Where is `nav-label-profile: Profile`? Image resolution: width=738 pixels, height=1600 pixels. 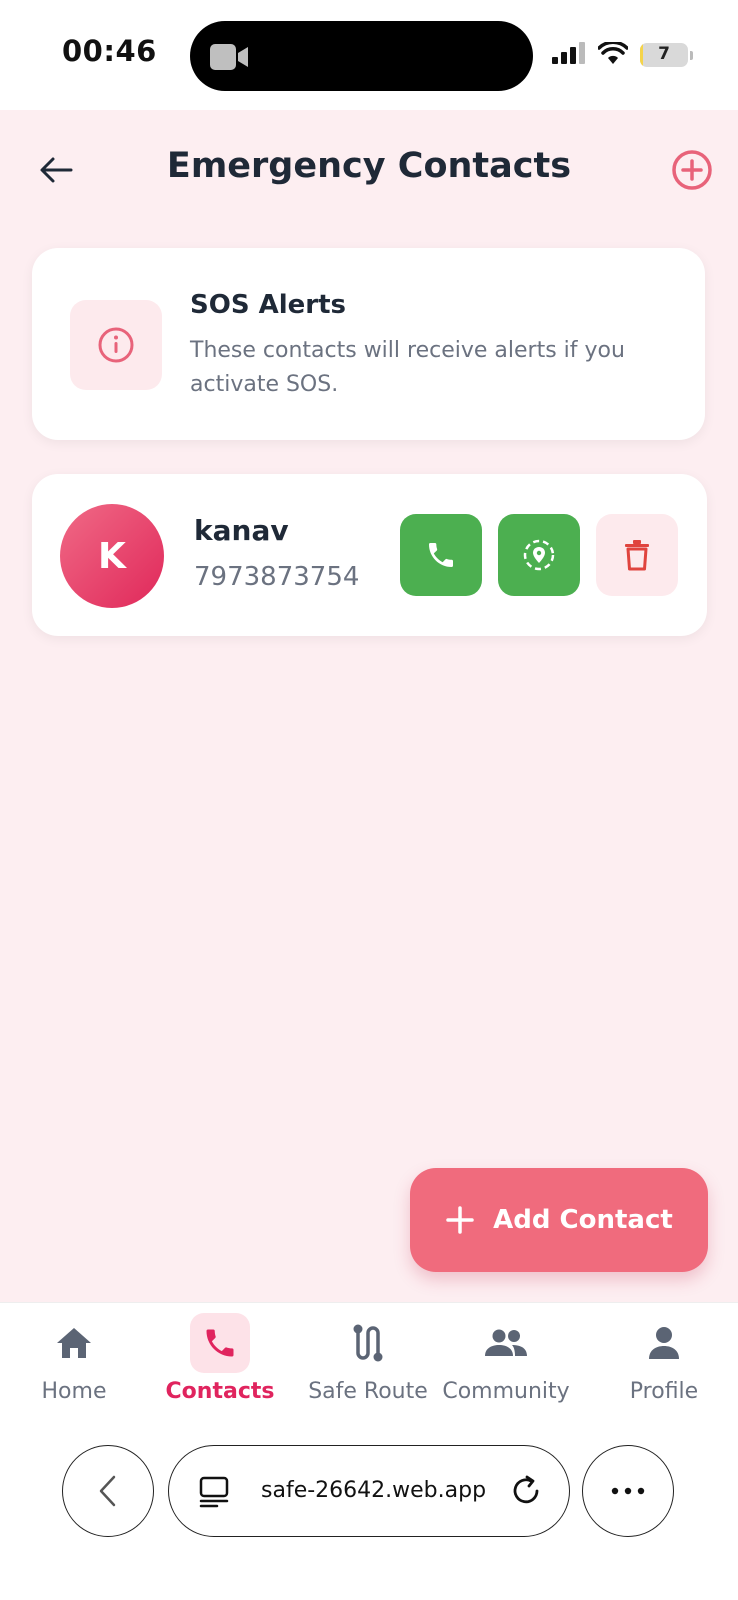
nav-label-profile: Profile is located at coordinates (664, 1391).